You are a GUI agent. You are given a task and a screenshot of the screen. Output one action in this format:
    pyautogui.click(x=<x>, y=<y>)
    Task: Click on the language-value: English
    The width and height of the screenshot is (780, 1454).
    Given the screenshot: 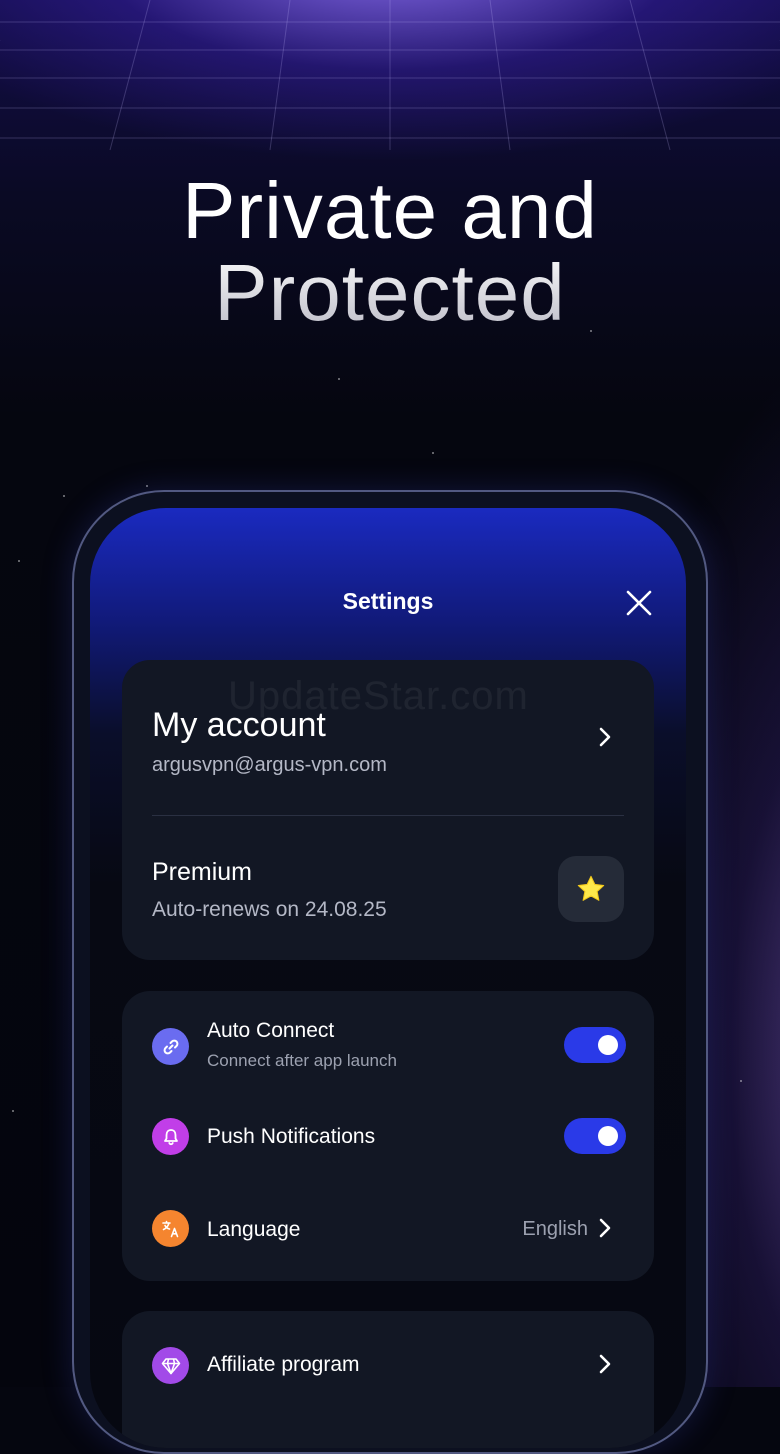 What is the action you would take?
    pyautogui.click(x=555, y=1229)
    